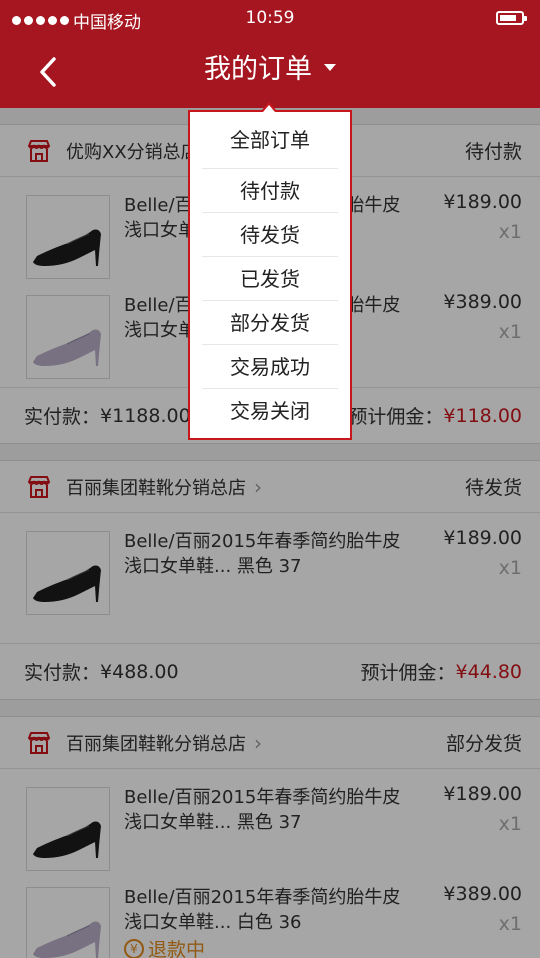  Describe the element at coordinates (330, 67) in the screenshot. I see `caret-down-icon` at that location.